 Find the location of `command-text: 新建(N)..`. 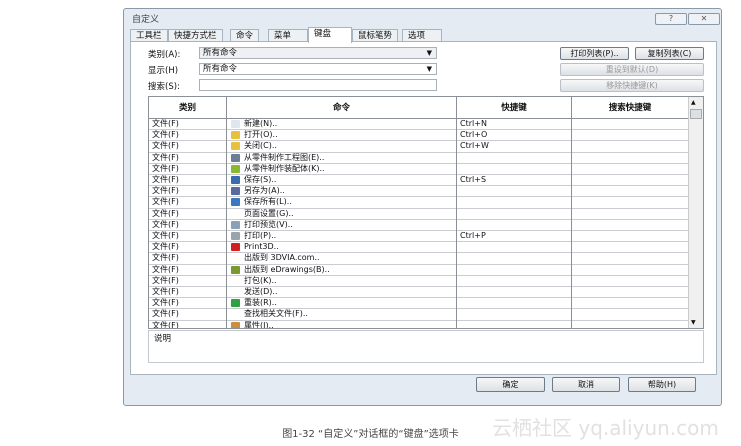

command-text: 新建(N).. is located at coordinates (261, 123).